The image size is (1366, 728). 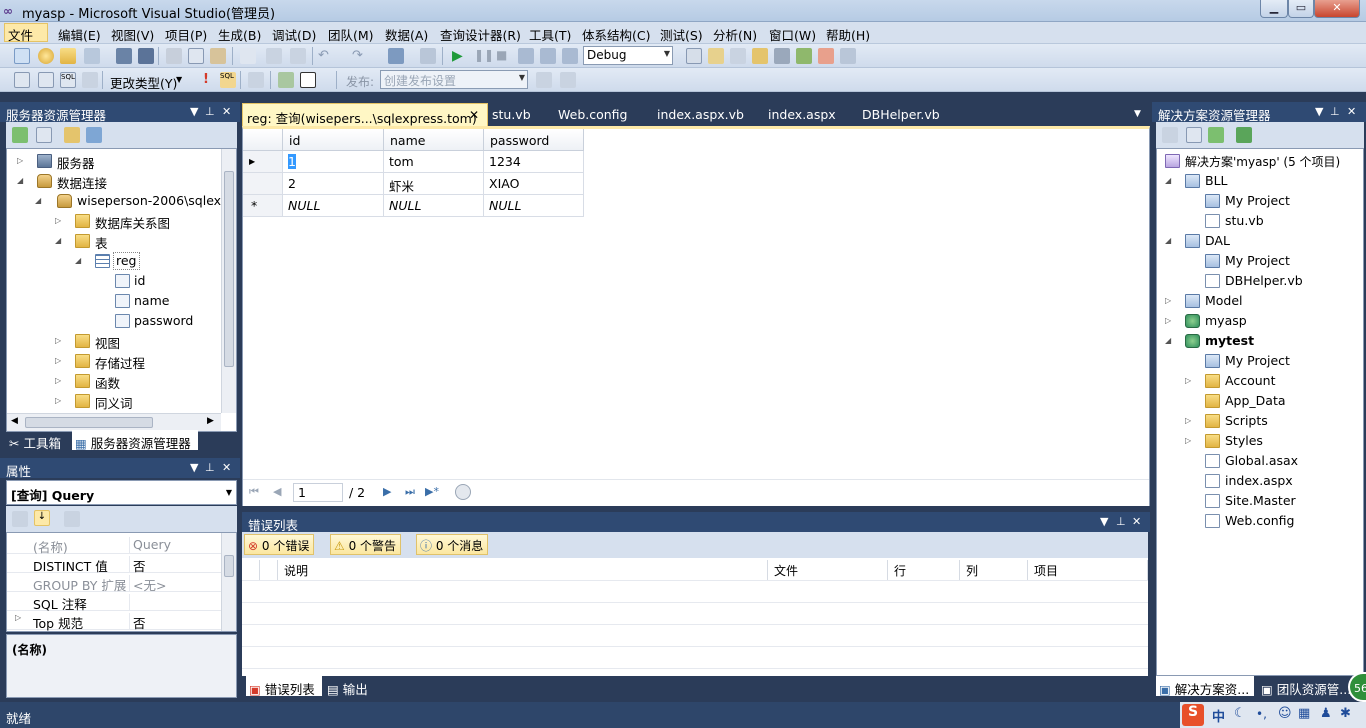 I want to click on tree-item-col-name: name, so click(x=115, y=301).